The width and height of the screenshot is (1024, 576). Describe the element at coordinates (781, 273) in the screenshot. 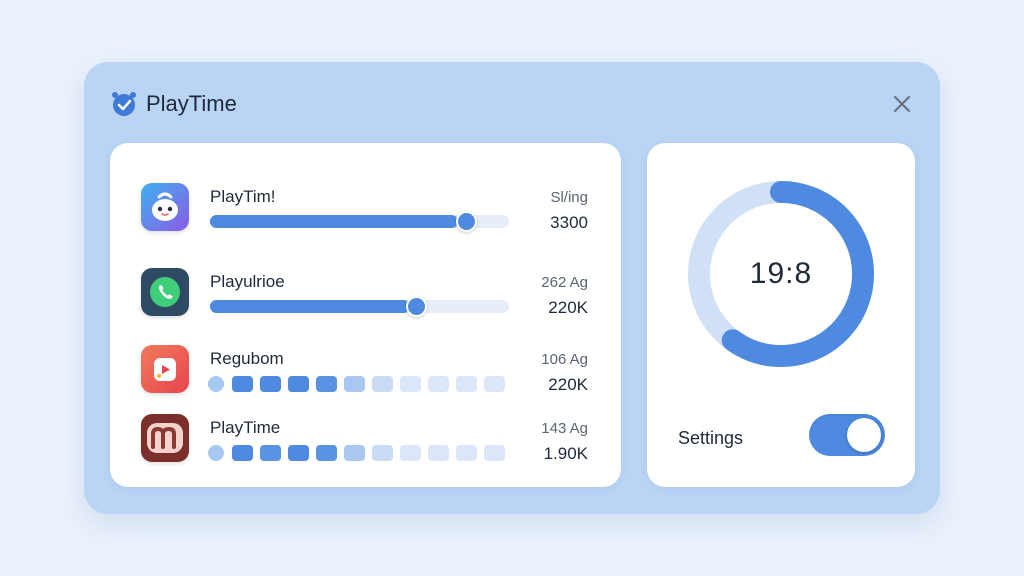

I see `timer-display: 19:8` at that location.